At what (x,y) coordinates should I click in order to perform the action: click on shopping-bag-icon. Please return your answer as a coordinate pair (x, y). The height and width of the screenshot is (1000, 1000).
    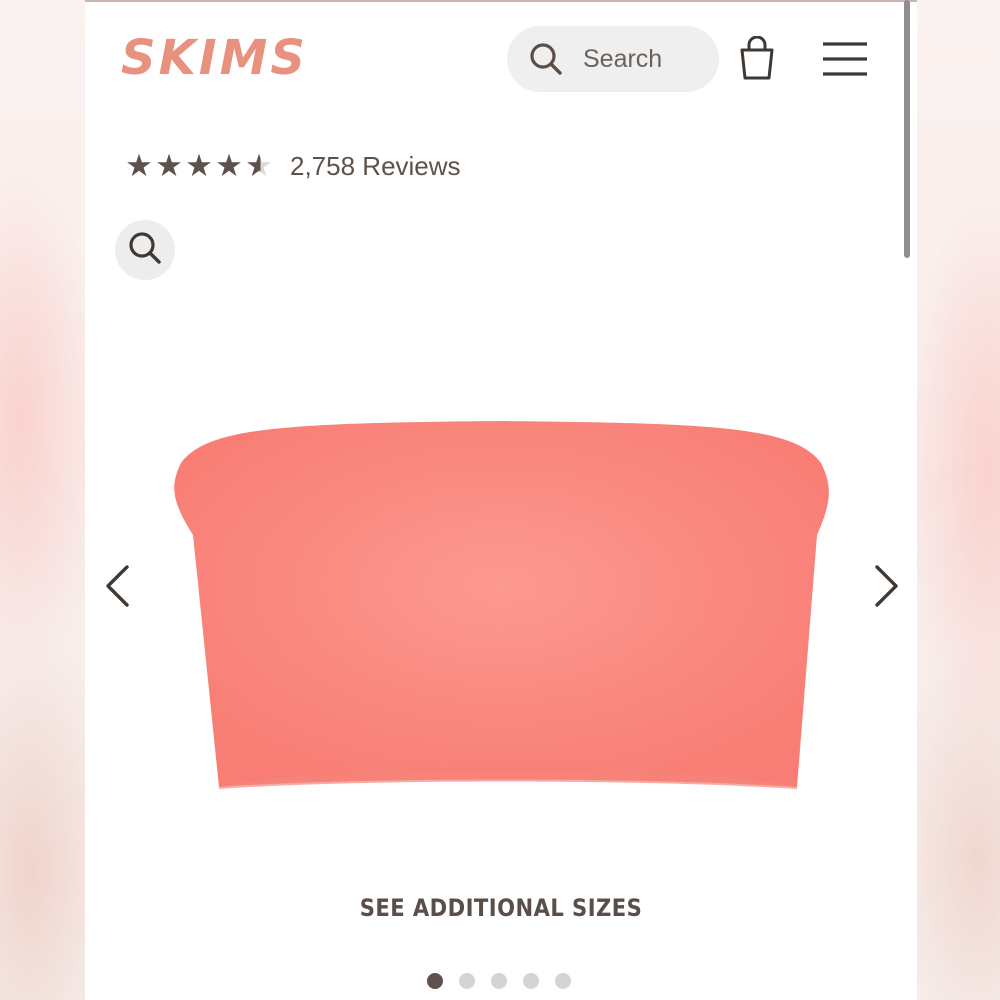
    Looking at the image, I should click on (757, 61).